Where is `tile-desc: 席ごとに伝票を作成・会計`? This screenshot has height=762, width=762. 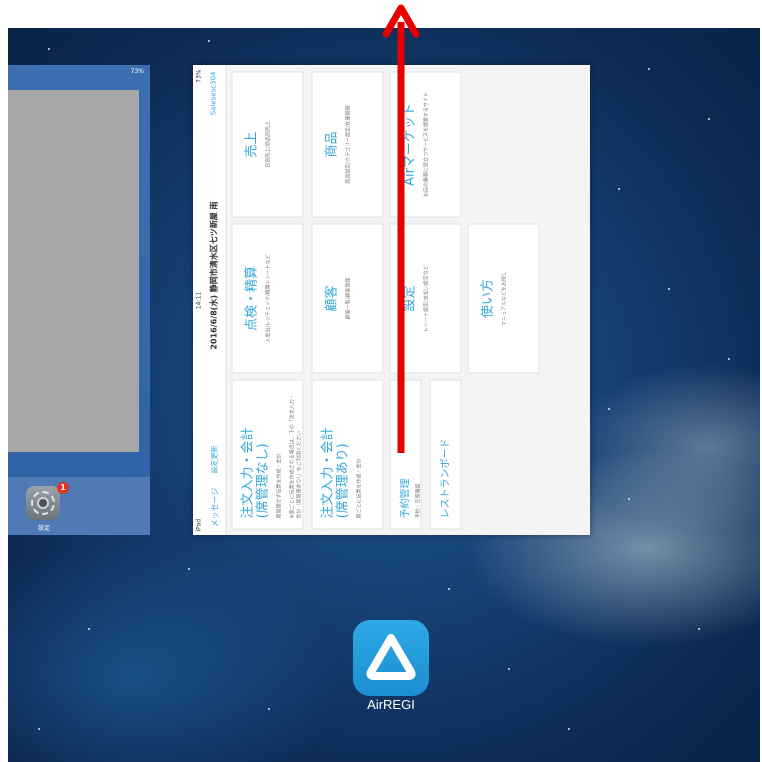 tile-desc: 席ごとに伝票を作成・会計 is located at coordinates (359, 487).